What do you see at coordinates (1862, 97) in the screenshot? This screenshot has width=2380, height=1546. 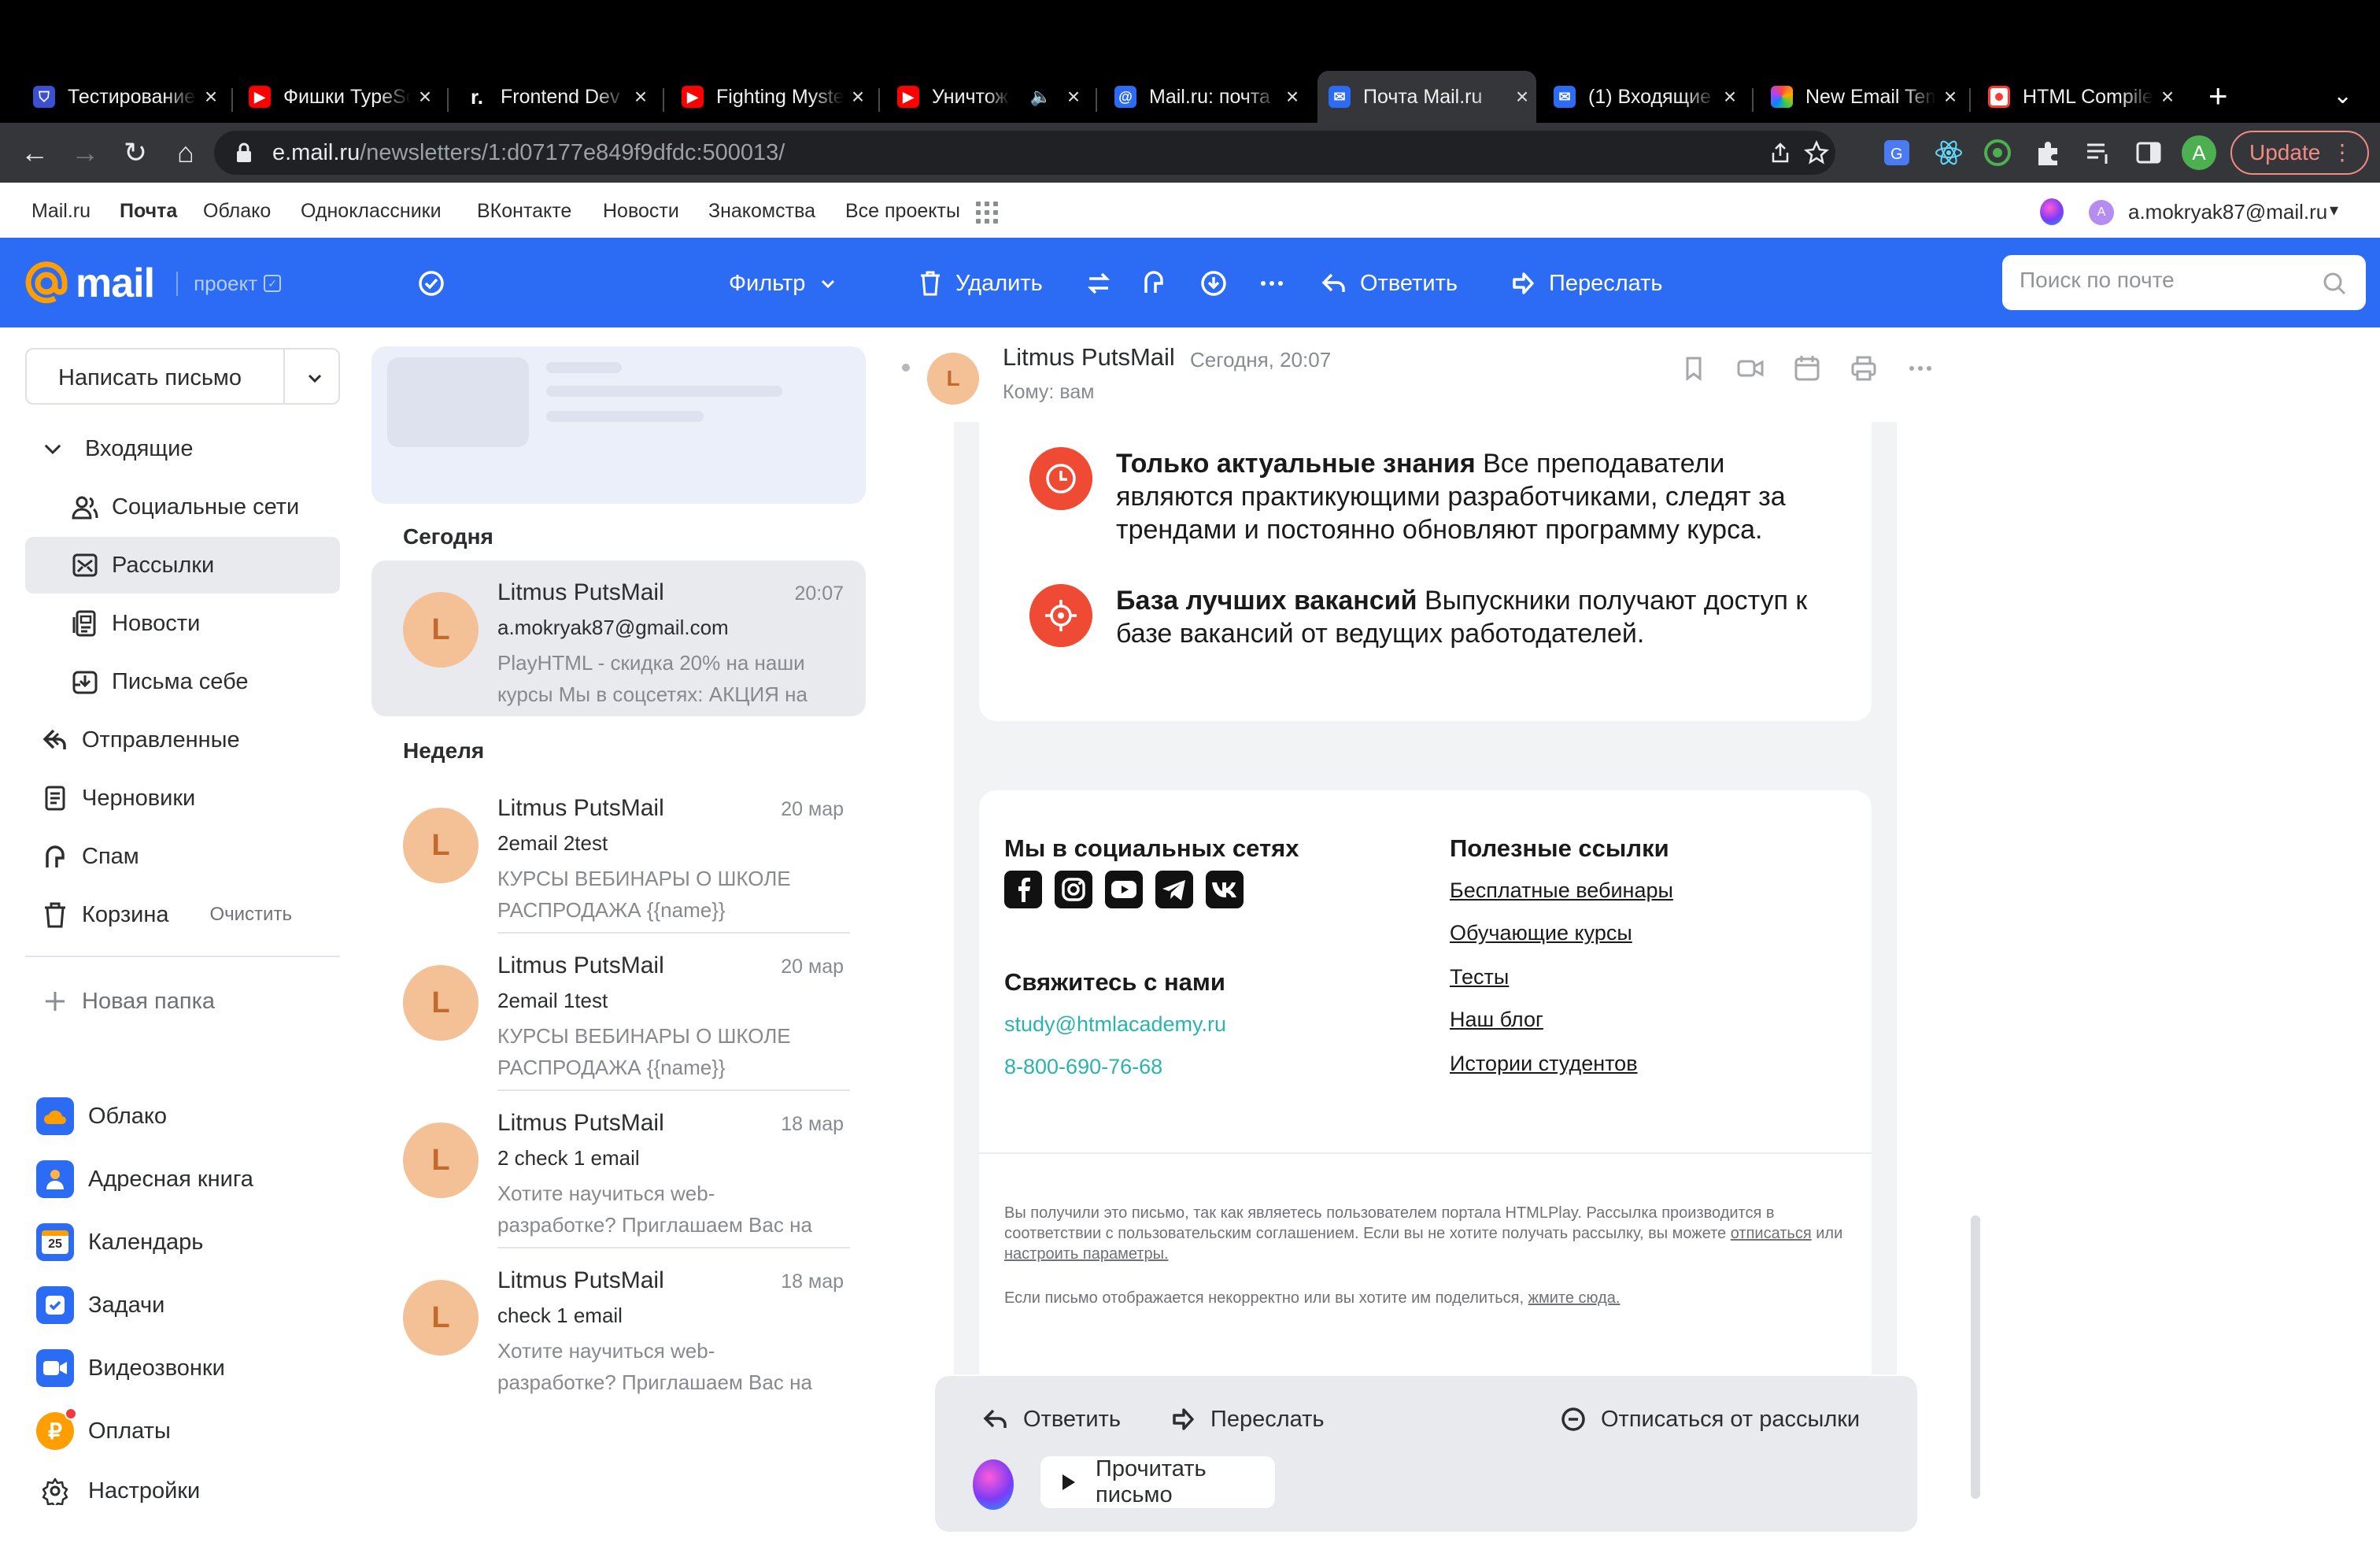 I see `browser-tab: New Email Template ×` at bounding box center [1862, 97].